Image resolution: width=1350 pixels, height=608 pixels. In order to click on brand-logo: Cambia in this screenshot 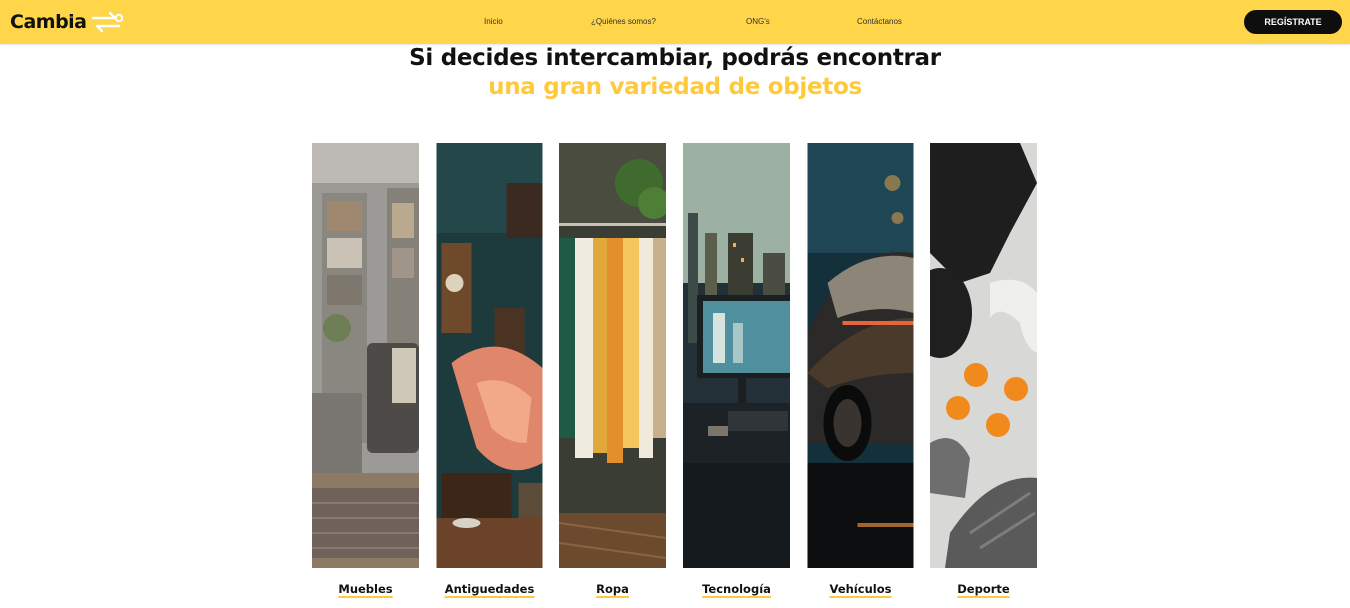, I will do `click(66, 22)`.